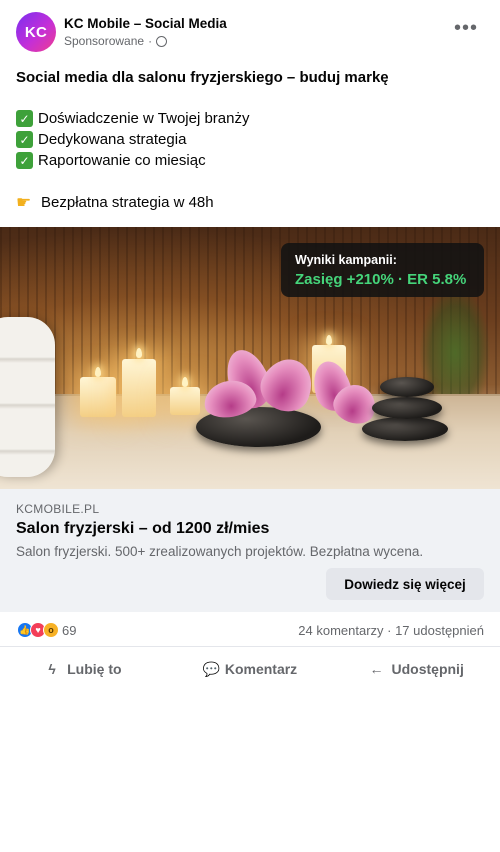  Describe the element at coordinates (455, 342) in the screenshot. I see `plant-decor` at that location.